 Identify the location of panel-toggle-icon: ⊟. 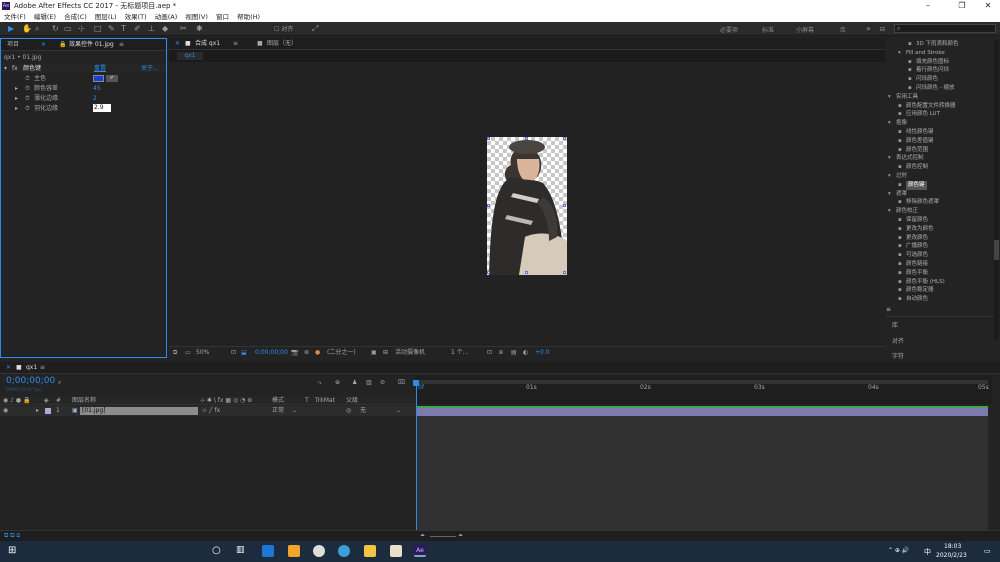
(882, 30).